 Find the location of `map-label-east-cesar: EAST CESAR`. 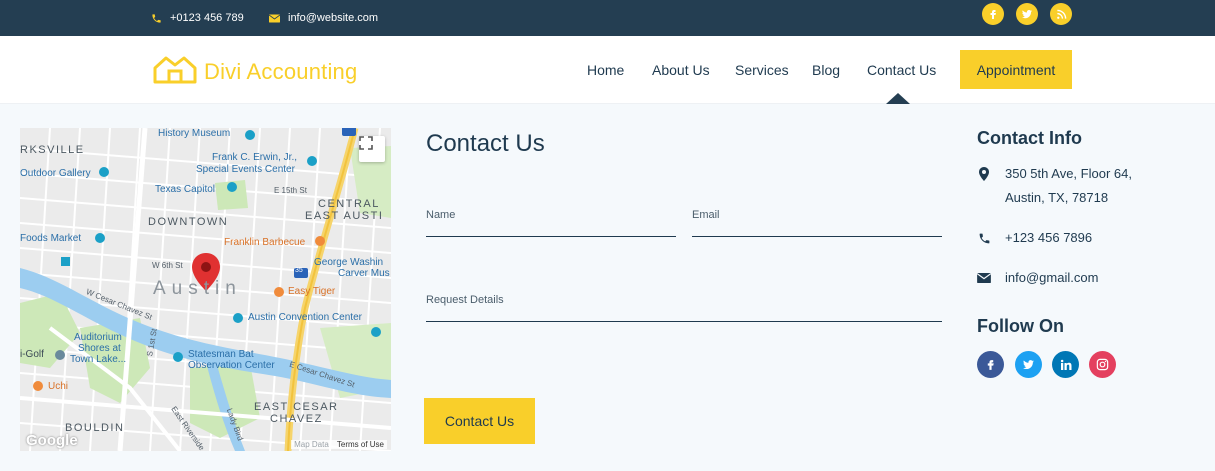

map-label-east-cesar: EAST CESAR is located at coordinates (296, 407).